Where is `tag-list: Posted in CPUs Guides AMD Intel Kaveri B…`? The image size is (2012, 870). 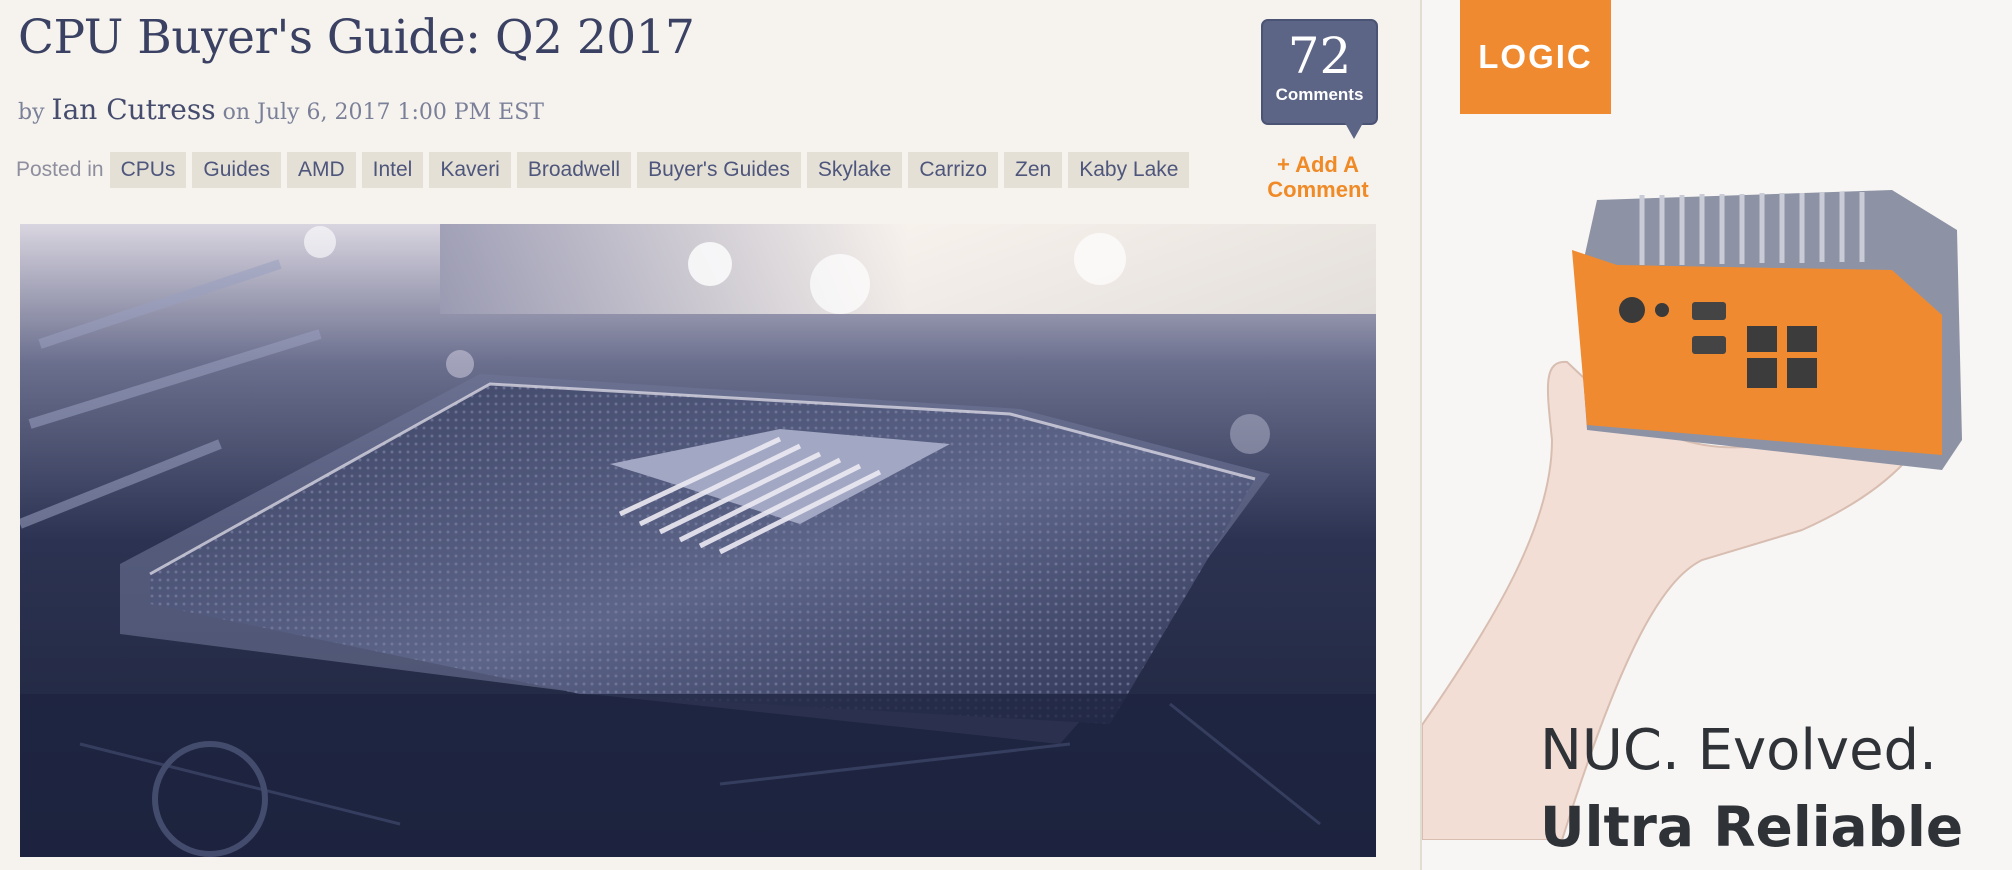 tag-list: Posted in CPUs Guides AMD Intel Kaveri B… is located at coordinates (605, 170).